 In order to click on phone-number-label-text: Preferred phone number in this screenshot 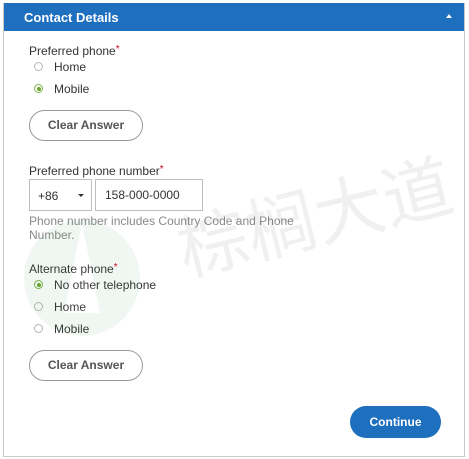, I will do `click(94, 171)`.